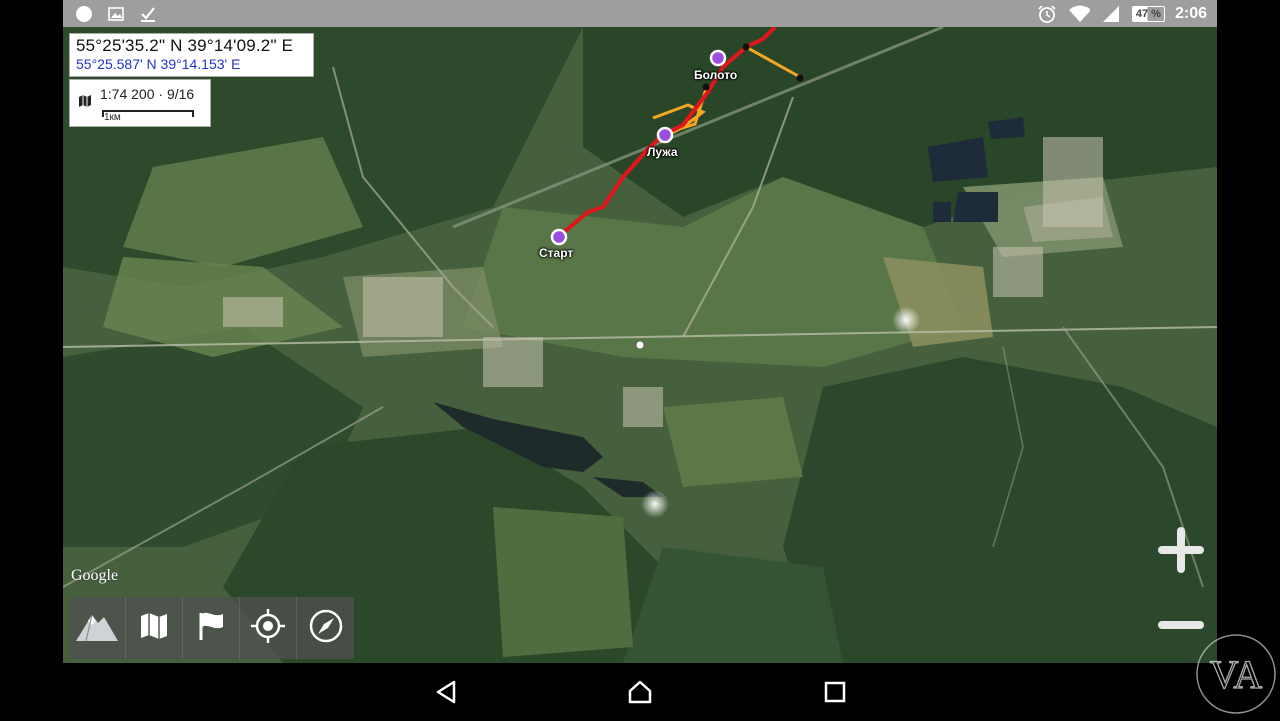 The height and width of the screenshot is (721, 1280). What do you see at coordinates (640, 13) in the screenshot?
I see `status-bar: 47 % 2:06` at bounding box center [640, 13].